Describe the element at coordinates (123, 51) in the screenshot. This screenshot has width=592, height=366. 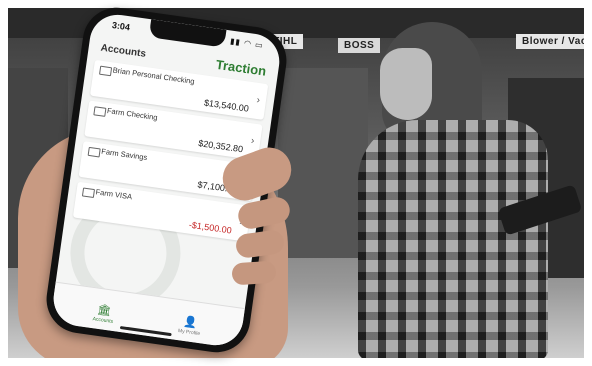
I see `page-title: Accounts` at that location.